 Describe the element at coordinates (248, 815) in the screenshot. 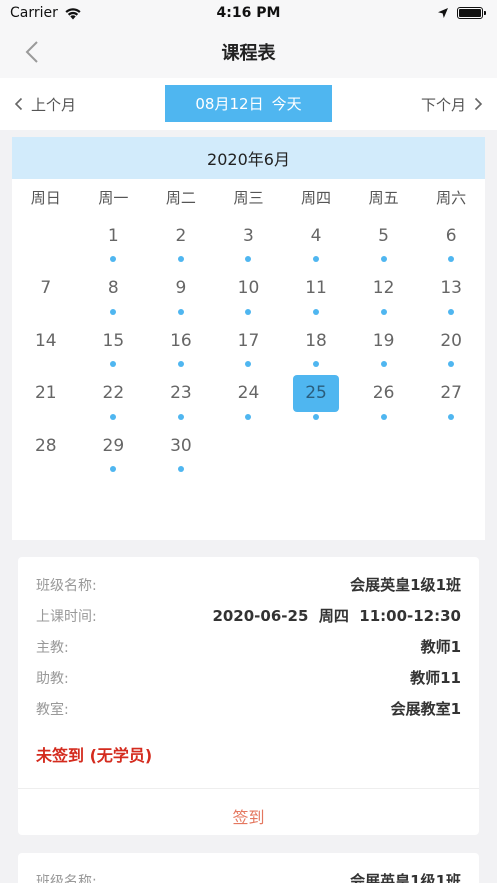

I see `check-in-button: 签到` at that location.